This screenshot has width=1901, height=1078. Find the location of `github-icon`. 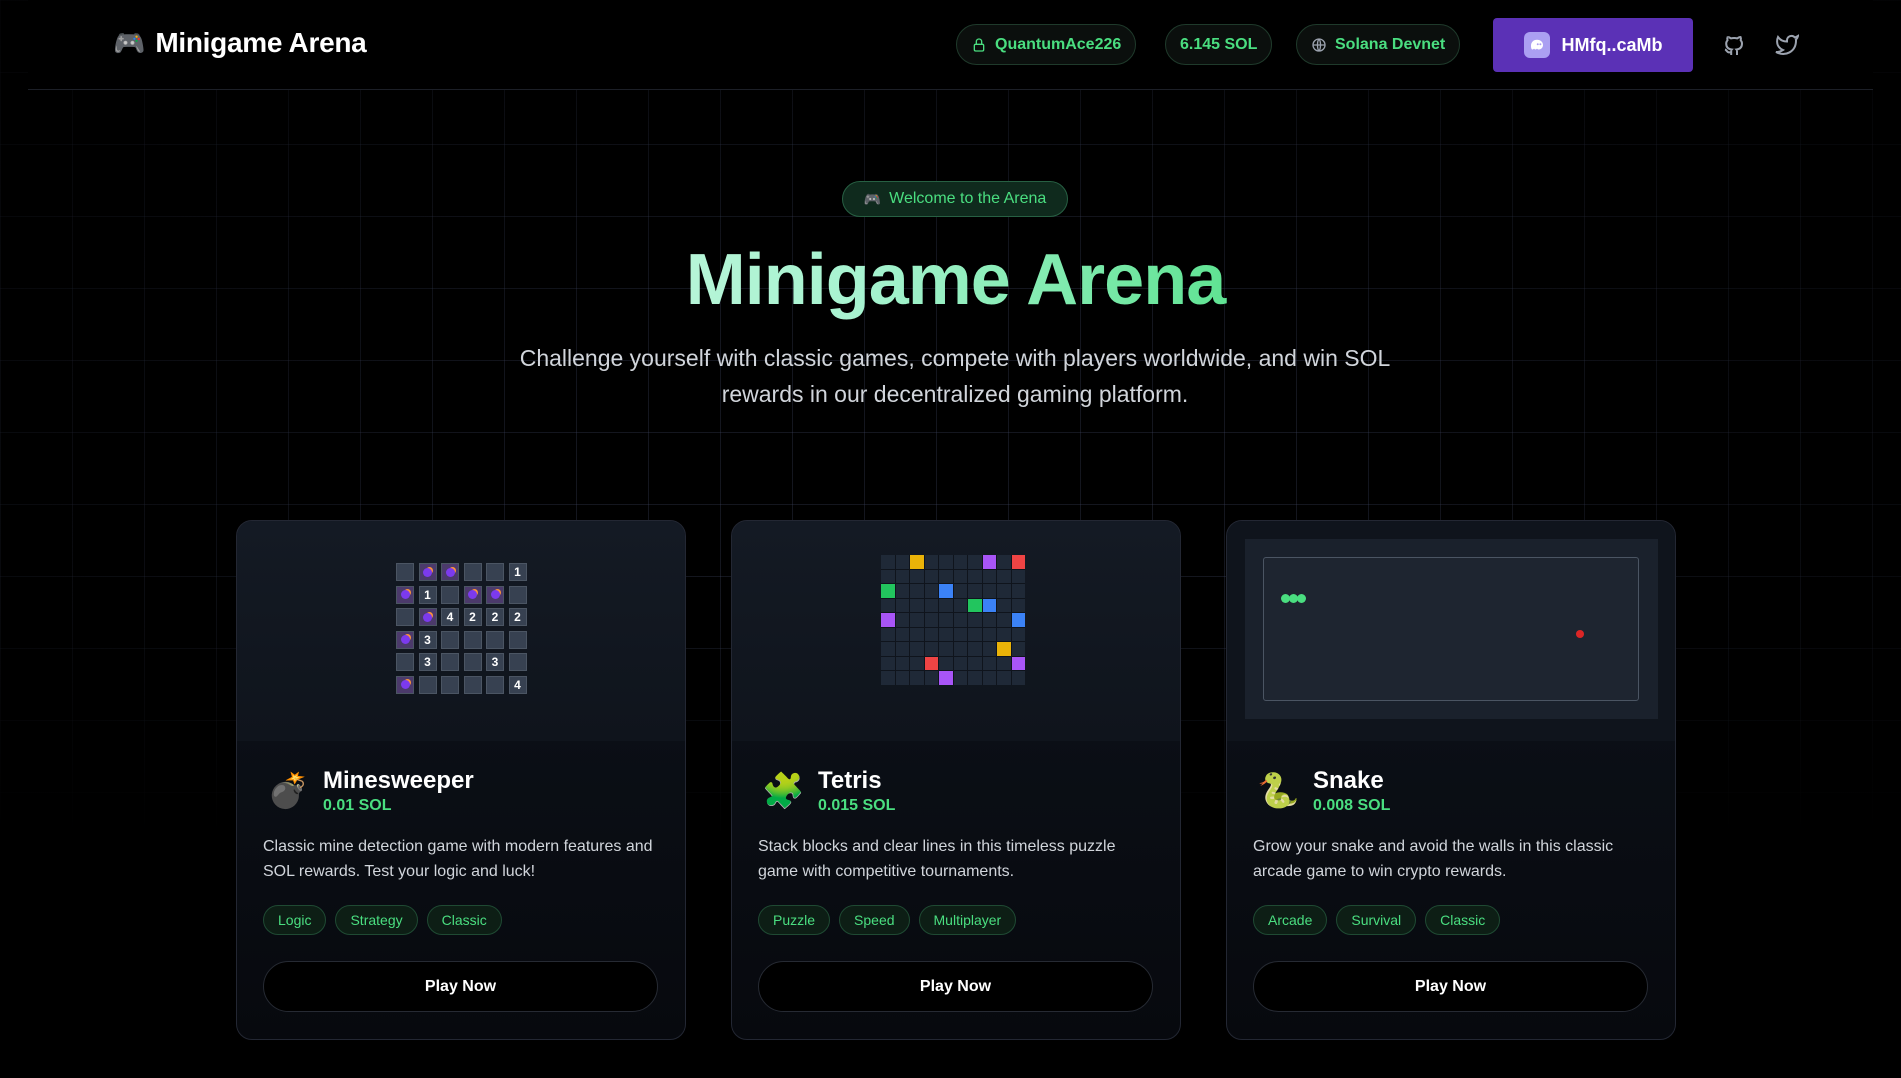

github-icon is located at coordinates (1734, 45).